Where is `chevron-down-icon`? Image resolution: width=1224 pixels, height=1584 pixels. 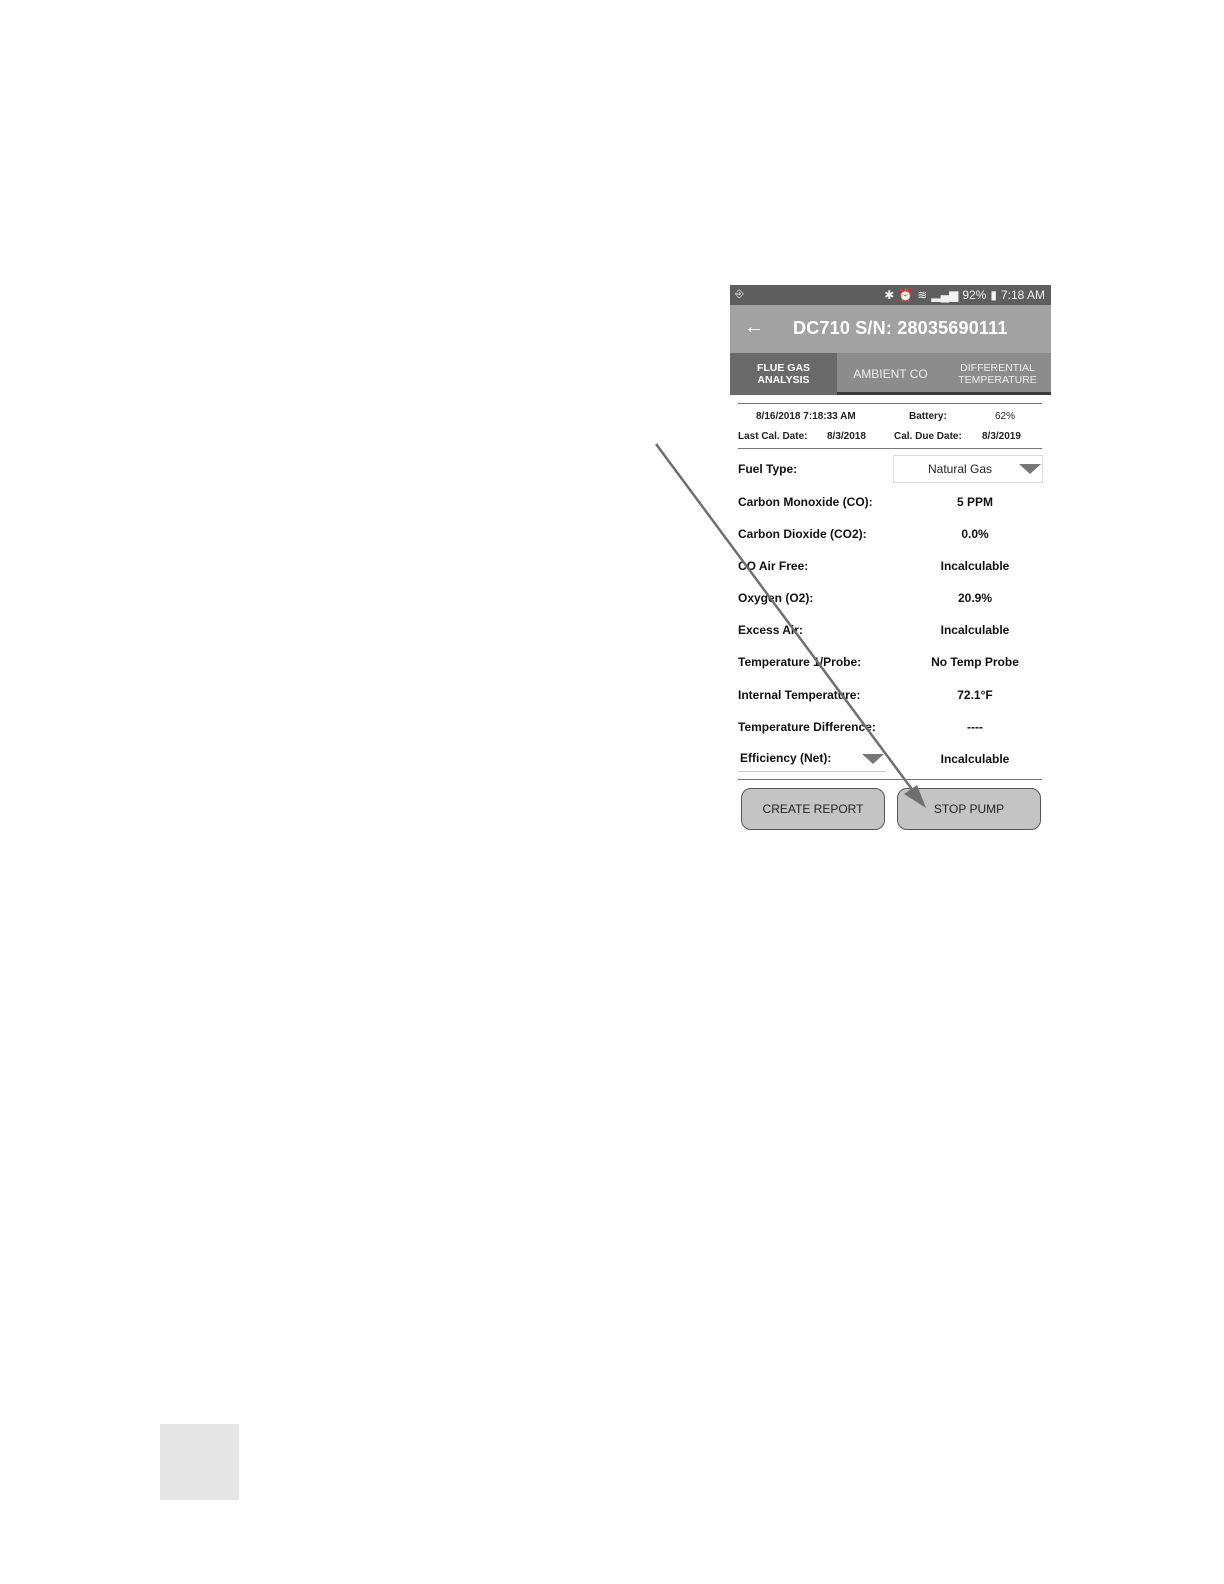 chevron-down-icon is located at coordinates (1030, 469).